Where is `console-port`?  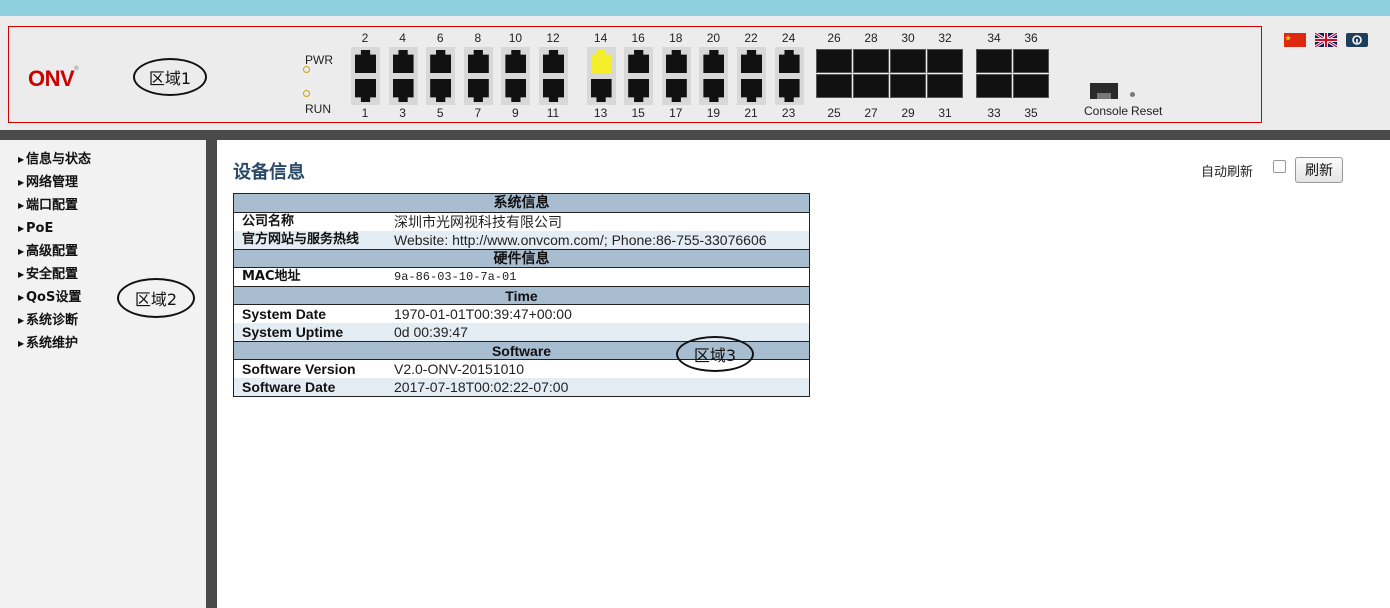
console-port is located at coordinates (1104, 91).